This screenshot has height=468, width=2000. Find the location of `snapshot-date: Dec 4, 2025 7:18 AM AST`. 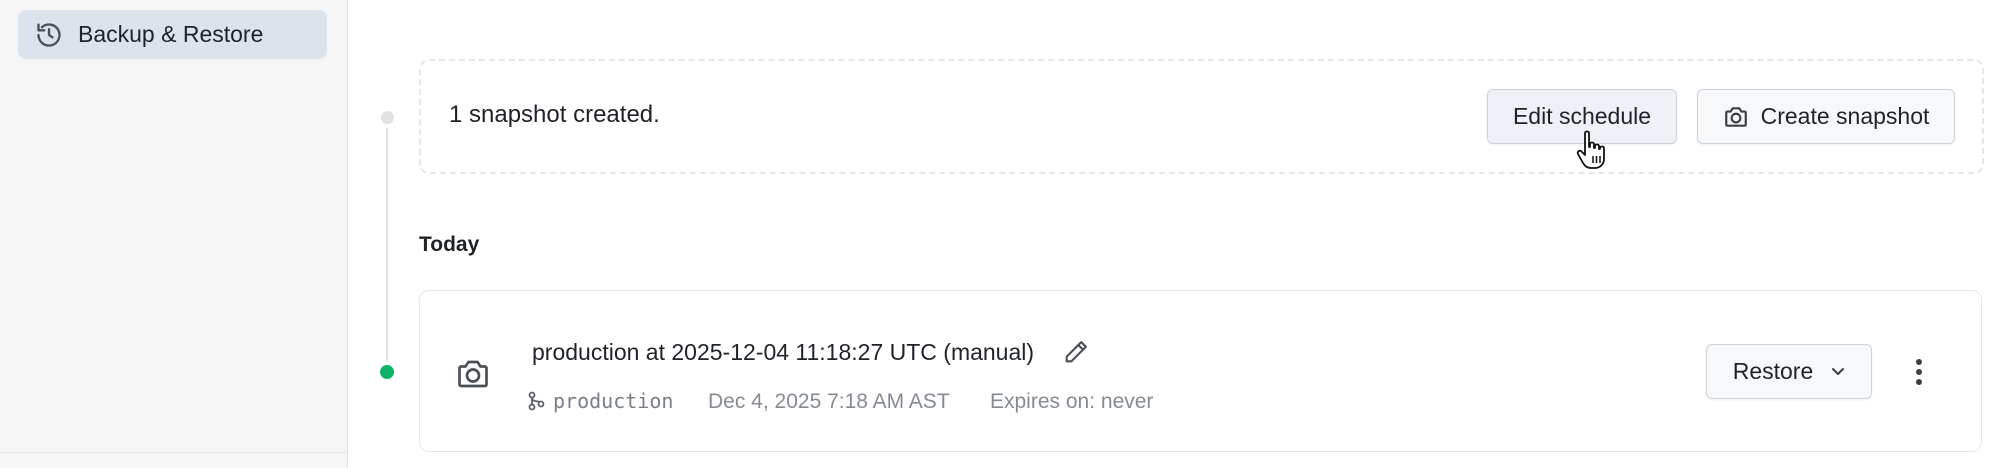

snapshot-date: Dec 4, 2025 7:18 AM AST is located at coordinates (829, 401).